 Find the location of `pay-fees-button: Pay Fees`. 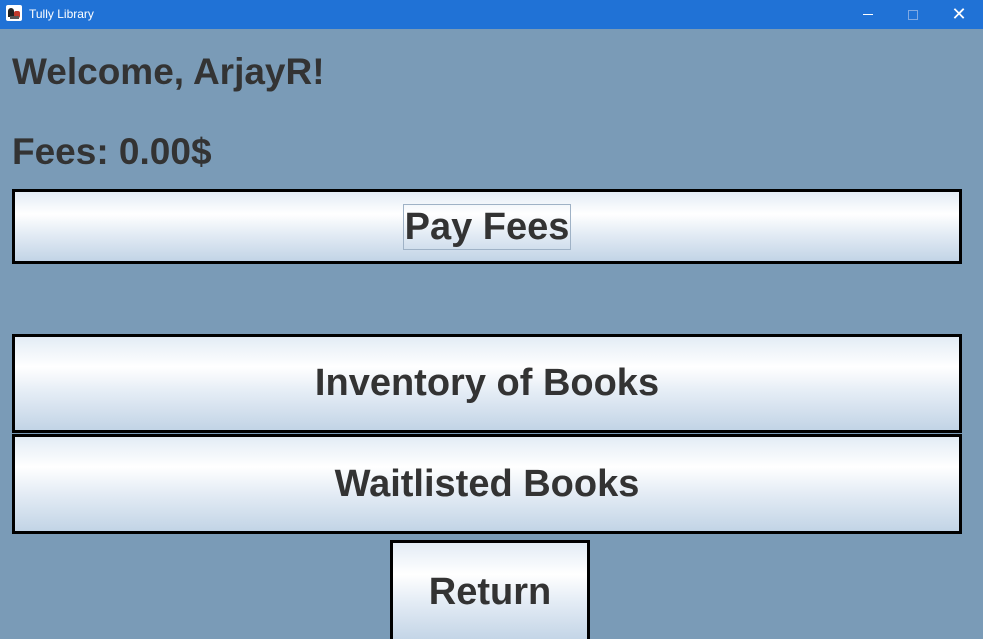

pay-fees-button: Pay Fees is located at coordinates (487, 226).